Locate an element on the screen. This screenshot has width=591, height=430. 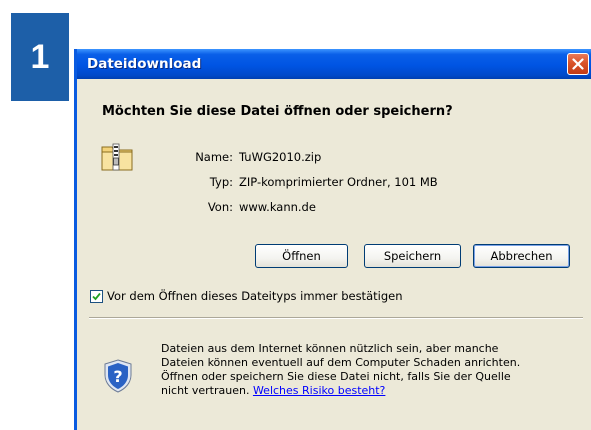
file-name-value: TuWG2010.zip is located at coordinates (280, 157).